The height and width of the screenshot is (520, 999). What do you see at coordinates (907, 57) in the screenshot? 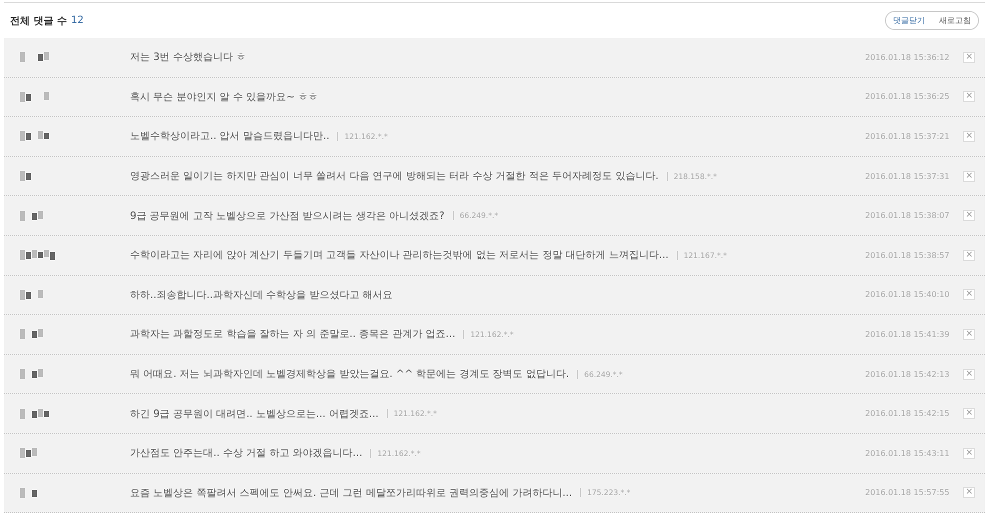
I see `comment-time: 2016.01.18 15:36:12` at bounding box center [907, 57].